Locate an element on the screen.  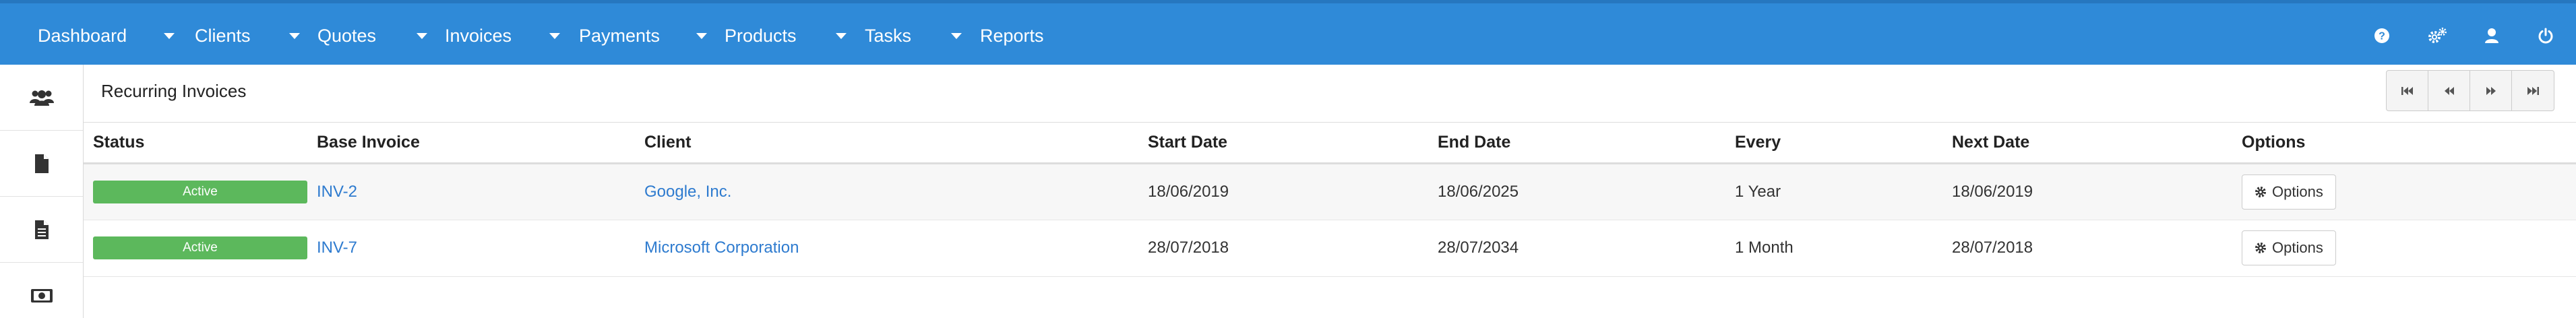
end-date-cell: 28/07/2034 is located at coordinates (1586, 248).